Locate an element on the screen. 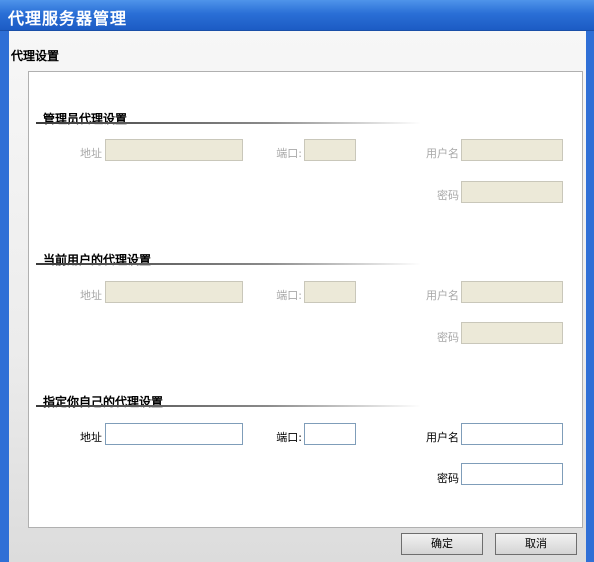  custom-address-field is located at coordinates (174, 434).